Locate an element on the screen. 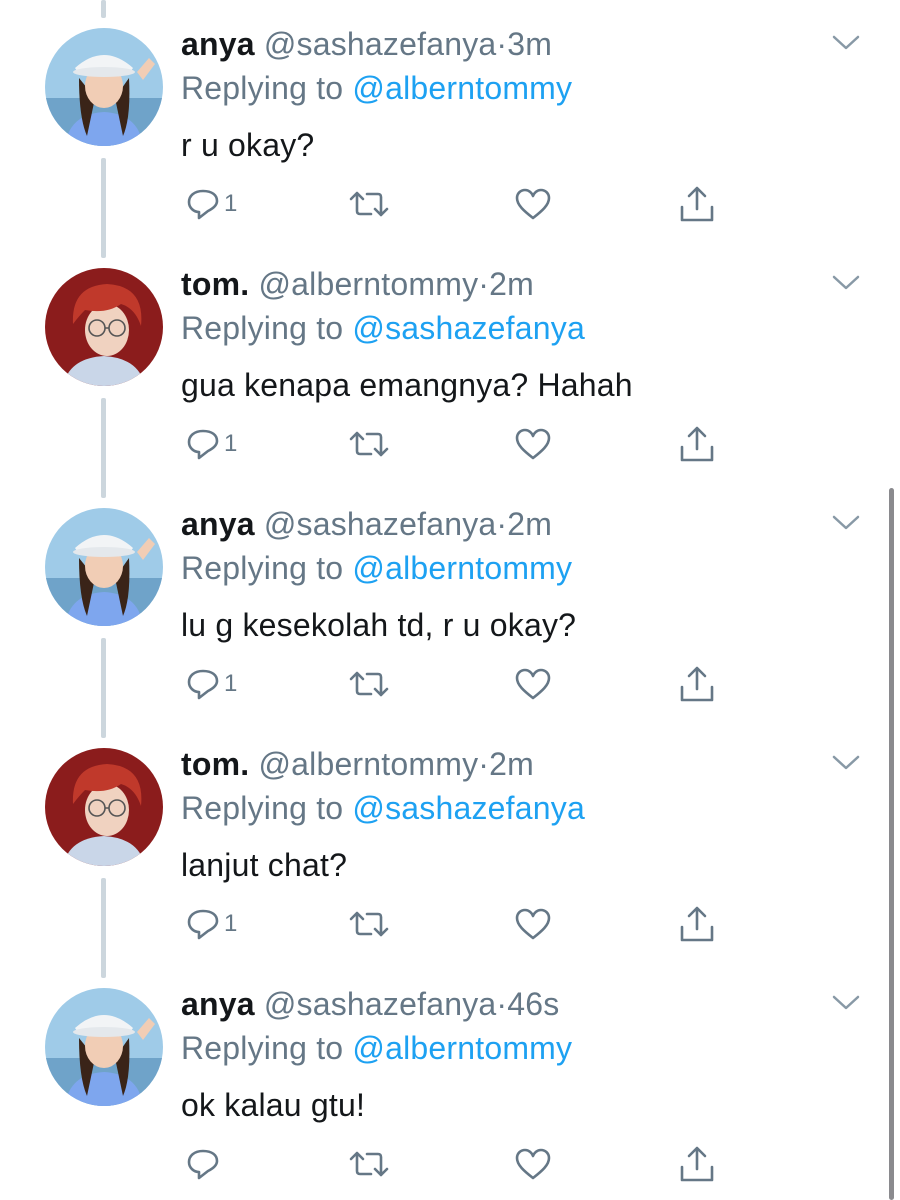  reply-button is located at coordinates (205, 1164).